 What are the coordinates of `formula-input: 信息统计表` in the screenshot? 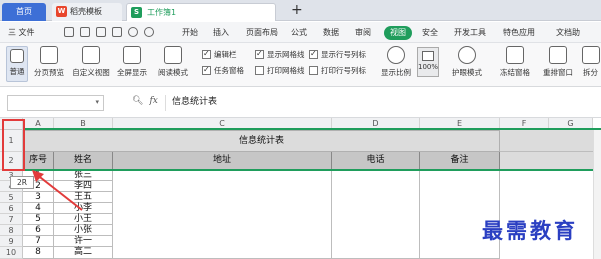 It's located at (383, 103).